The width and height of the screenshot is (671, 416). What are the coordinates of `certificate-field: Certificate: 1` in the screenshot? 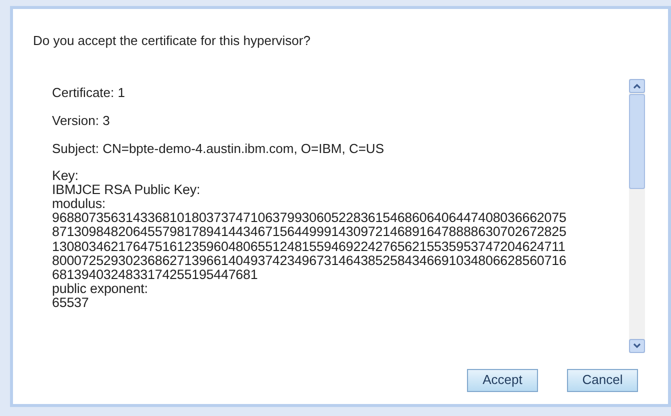 It's located at (88, 92).